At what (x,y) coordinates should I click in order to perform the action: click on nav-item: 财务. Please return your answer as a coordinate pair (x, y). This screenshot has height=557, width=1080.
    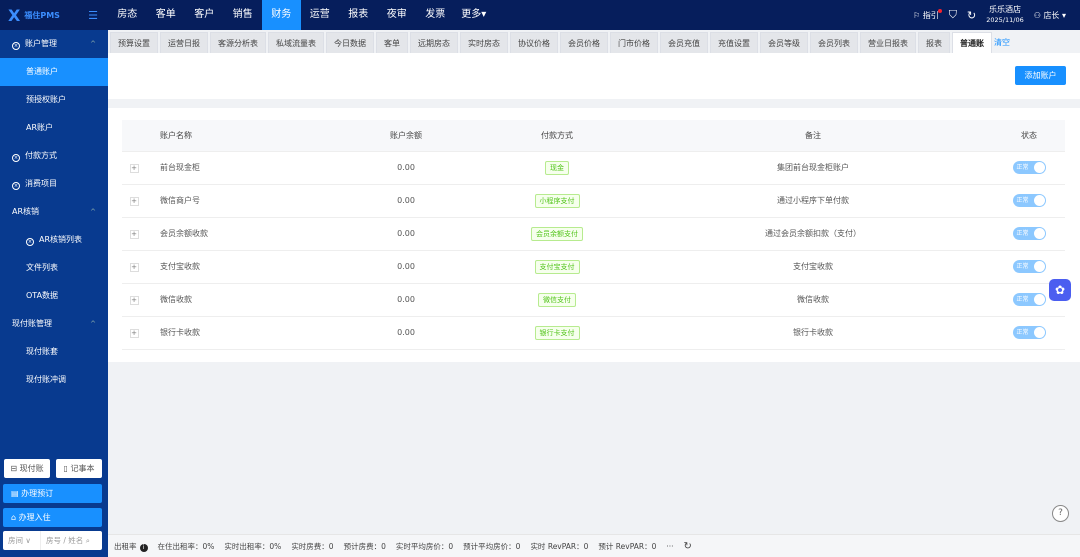
    Looking at the image, I should click on (281, 15).